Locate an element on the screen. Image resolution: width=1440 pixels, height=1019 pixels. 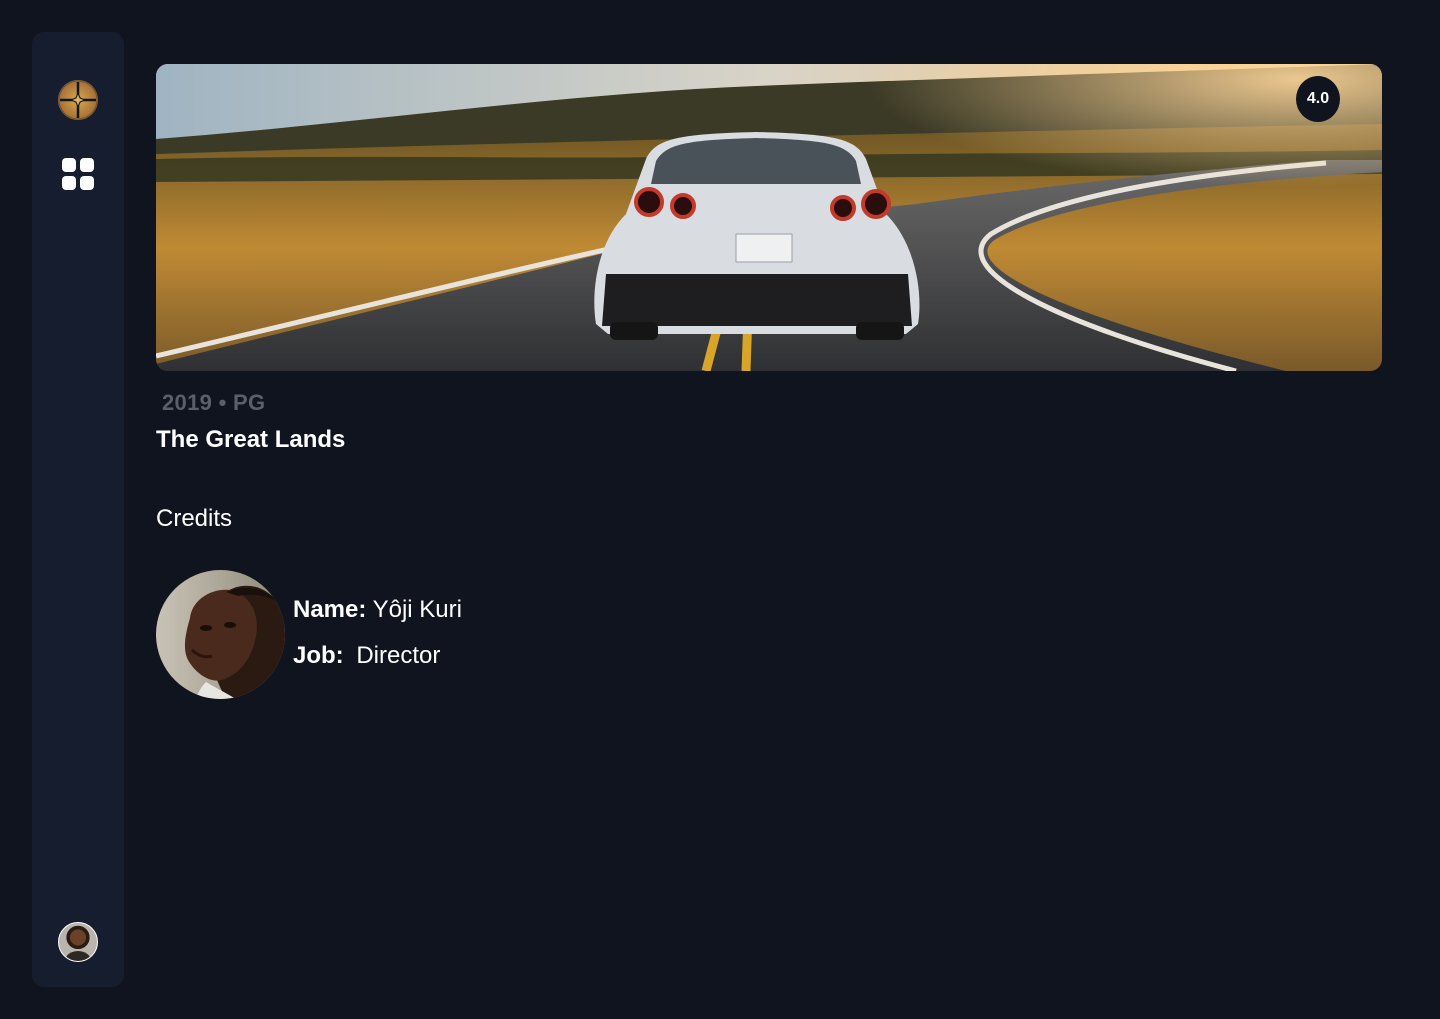
compass-star-icon is located at coordinates (78, 100).